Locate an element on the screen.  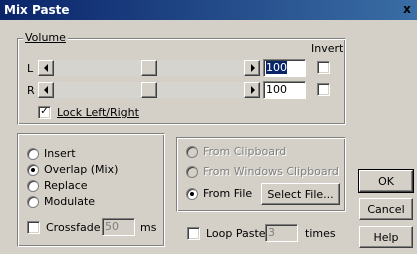
checkmark-icon: ✓ is located at coordinates (44, 111).